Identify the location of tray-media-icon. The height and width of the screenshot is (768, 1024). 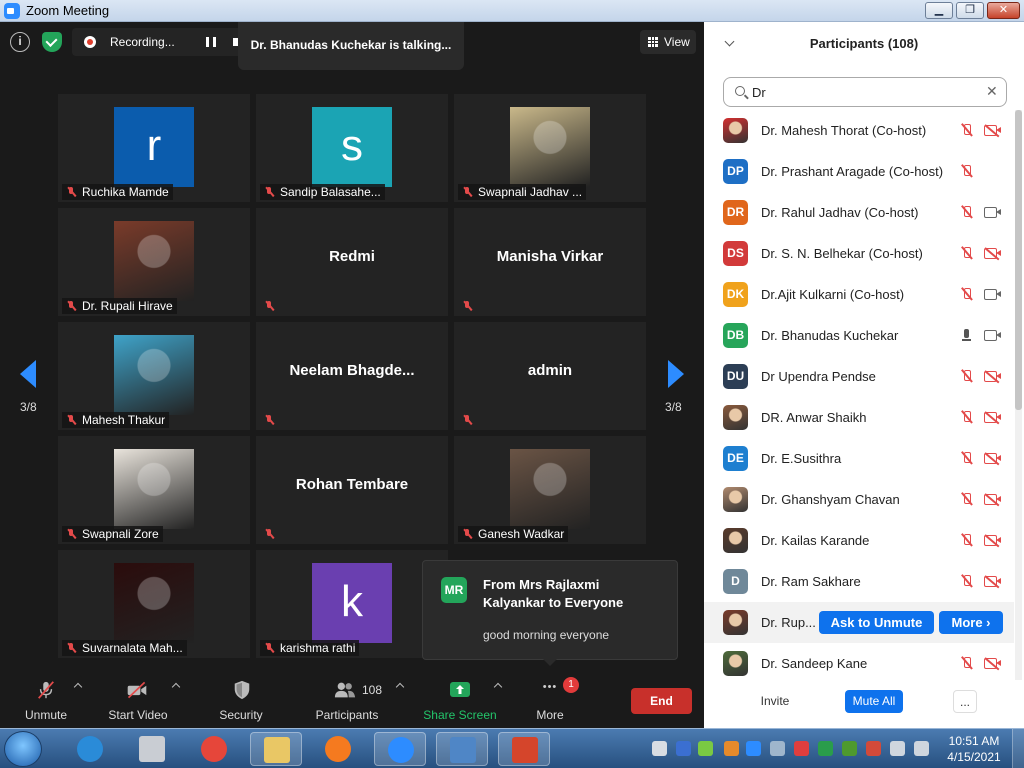
(801, 748).